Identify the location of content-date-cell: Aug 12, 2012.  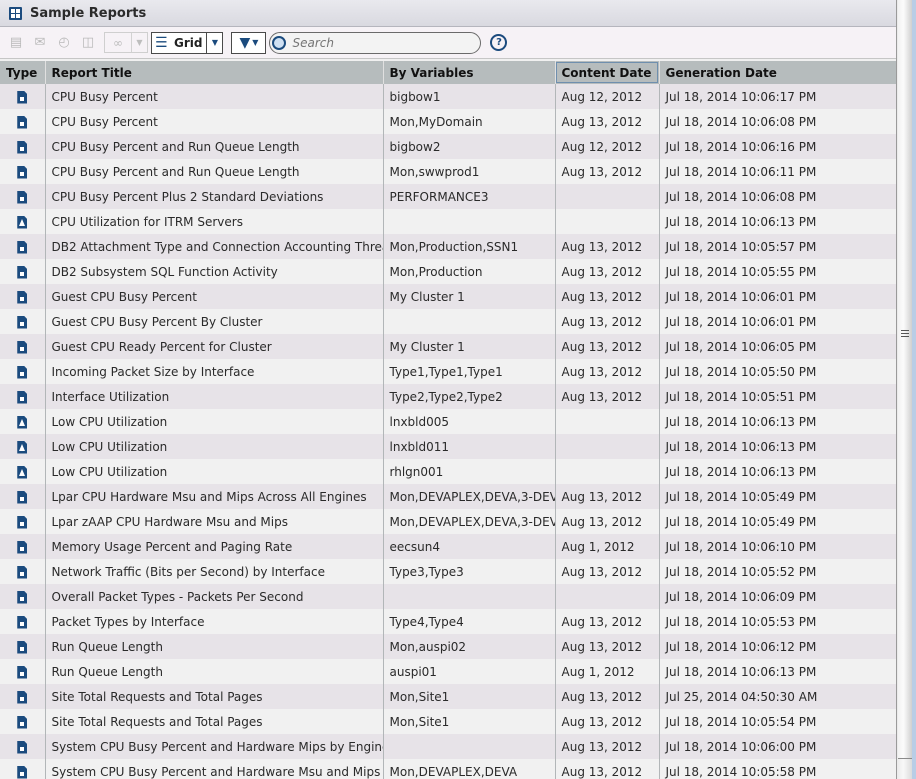
(607, 146).